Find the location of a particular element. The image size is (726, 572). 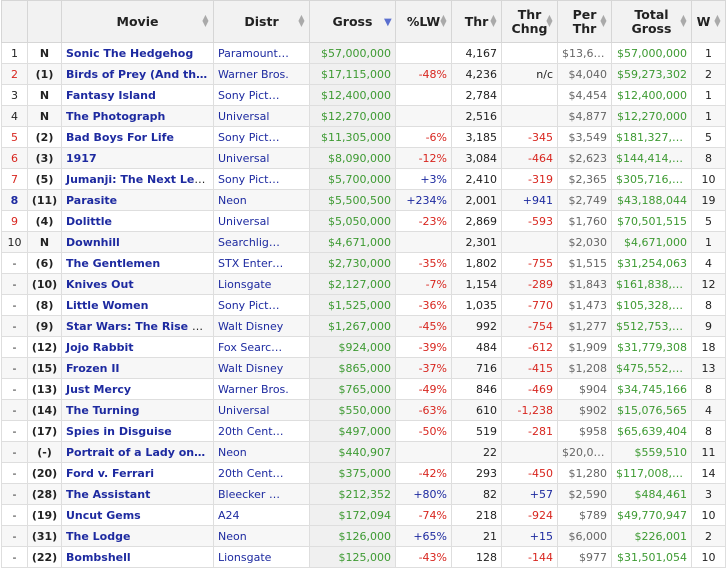

per-theater-cell: $6,000 is located at coordinates (584, 536).